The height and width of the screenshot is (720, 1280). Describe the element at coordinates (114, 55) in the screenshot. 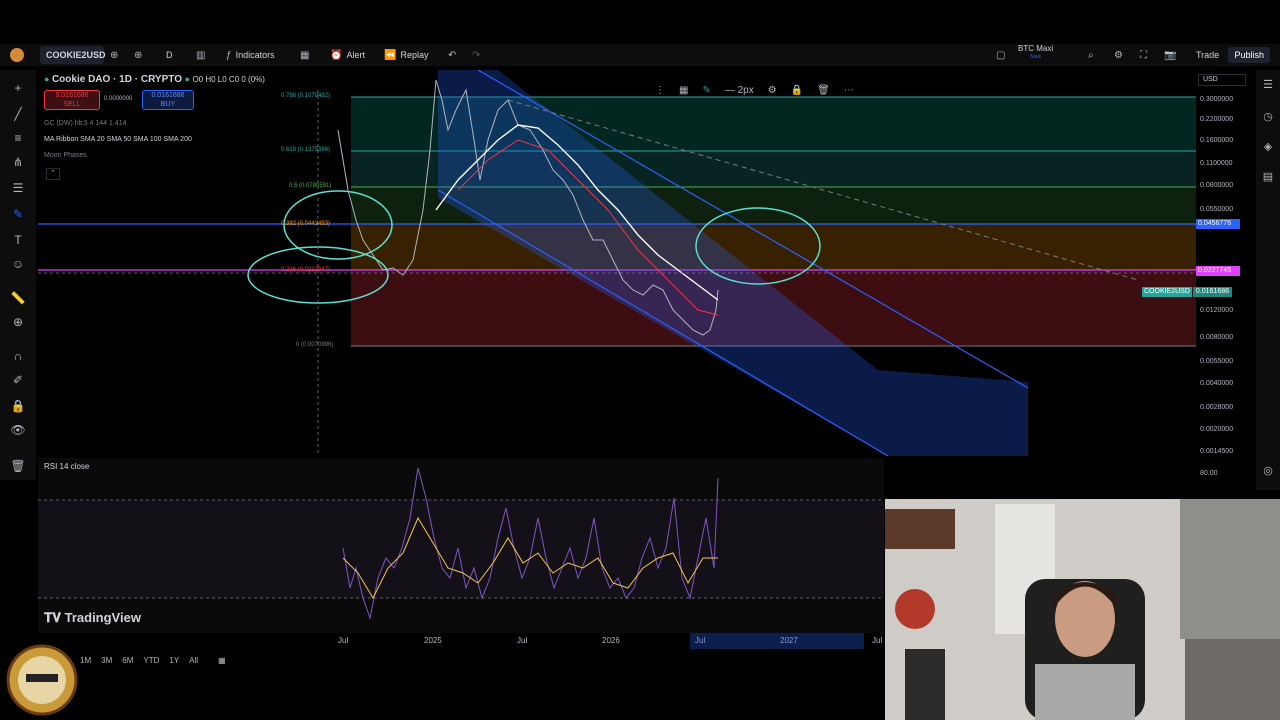

I see `add-symbol-icon: ⊕` at that location.